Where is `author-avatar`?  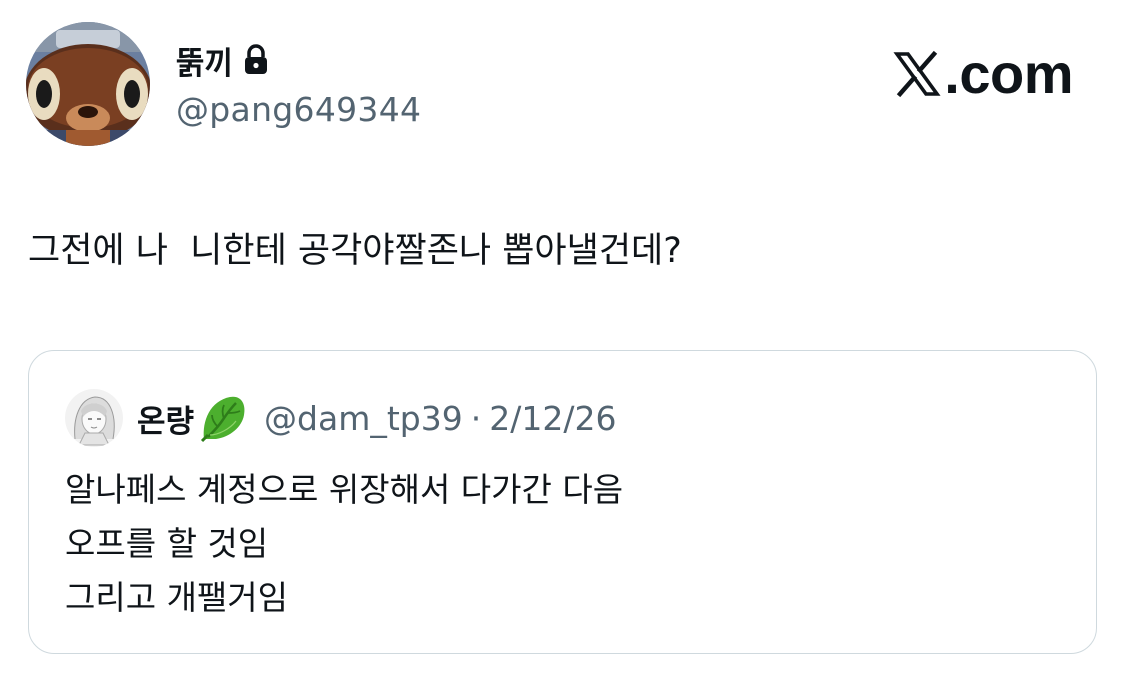
author-avatar is located at coordinates (88, 84).